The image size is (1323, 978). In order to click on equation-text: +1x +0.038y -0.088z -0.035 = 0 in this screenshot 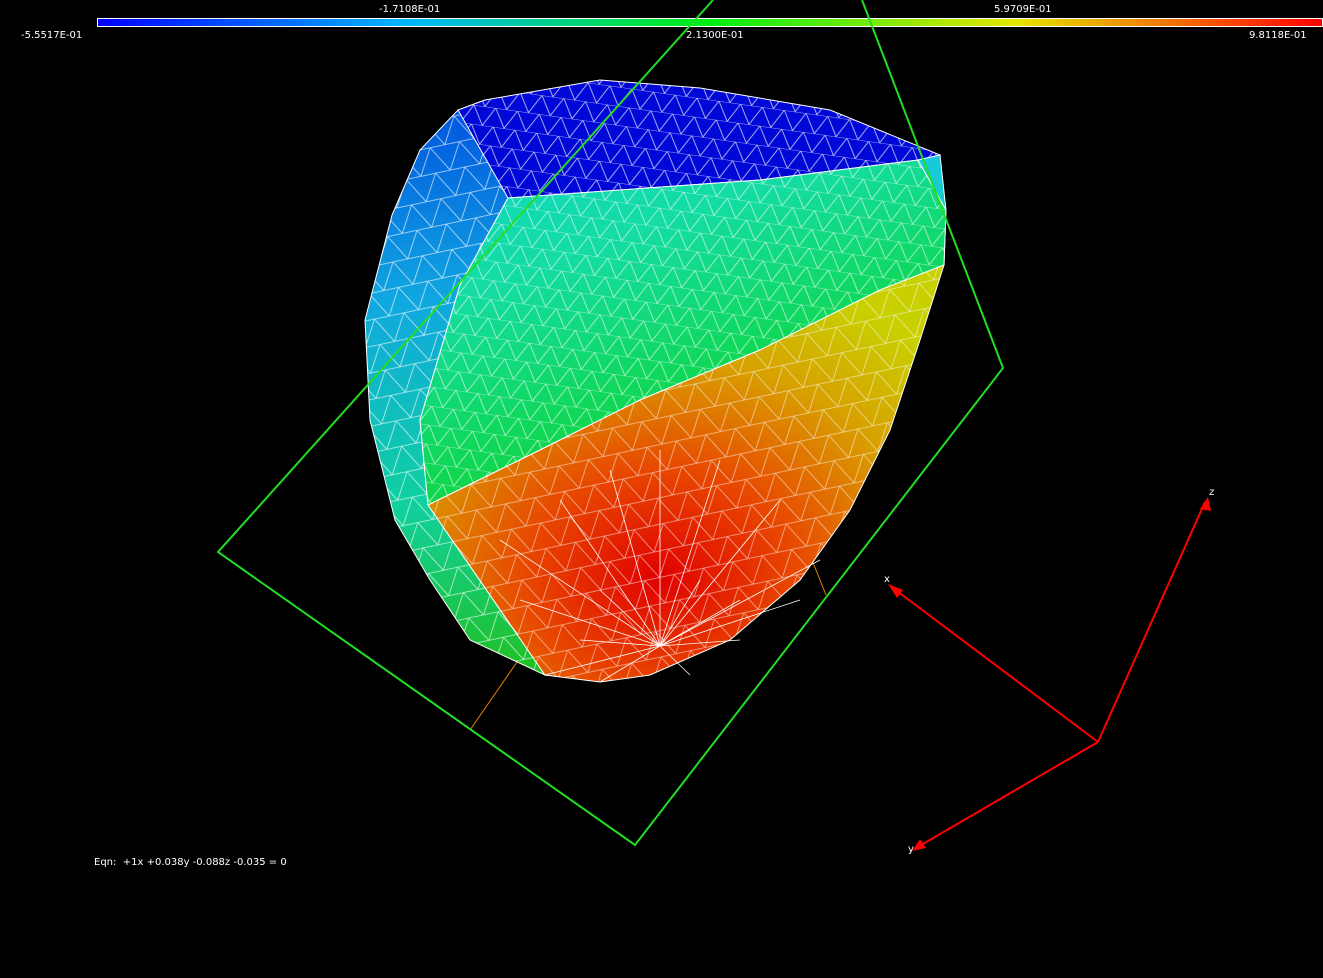, I will do `click(204, 862)`.